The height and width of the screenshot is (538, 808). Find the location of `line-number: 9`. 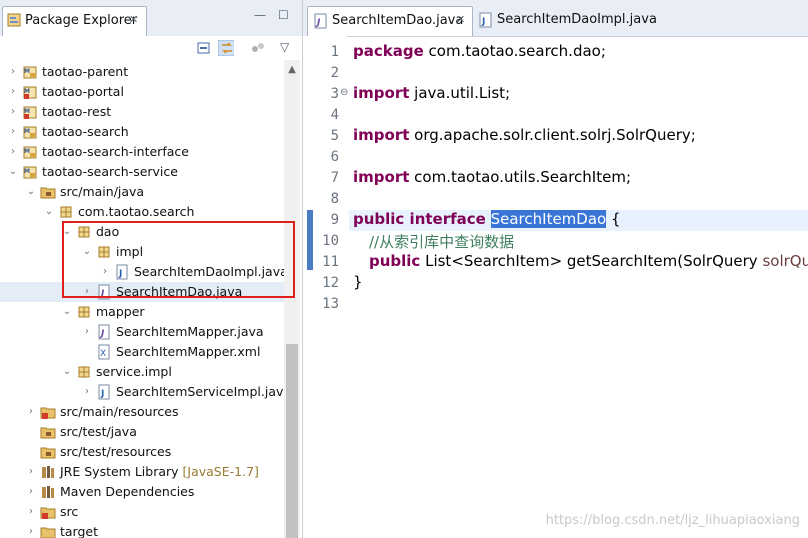

line-number: 9 is located at coordinates (334, 220).